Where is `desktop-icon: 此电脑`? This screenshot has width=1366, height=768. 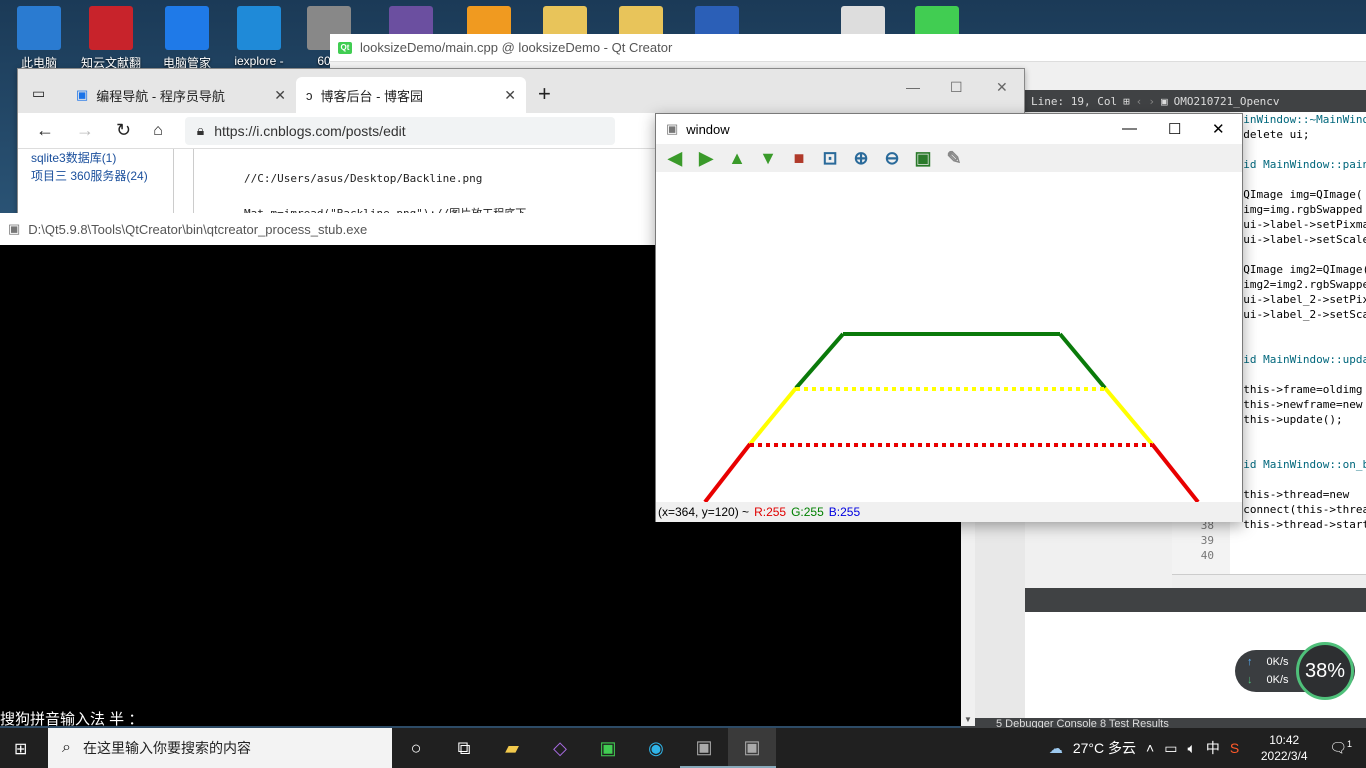
desktop-icon: 此电脑 is located at coordinates (39, 38).